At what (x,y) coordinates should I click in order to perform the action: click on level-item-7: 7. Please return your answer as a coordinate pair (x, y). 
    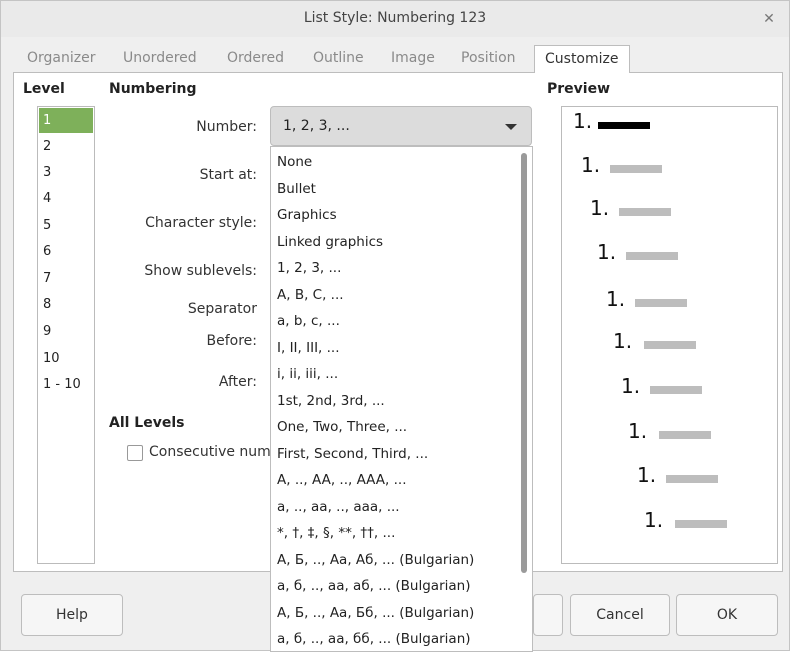
    Looking at the image, I should click on (66, 278).